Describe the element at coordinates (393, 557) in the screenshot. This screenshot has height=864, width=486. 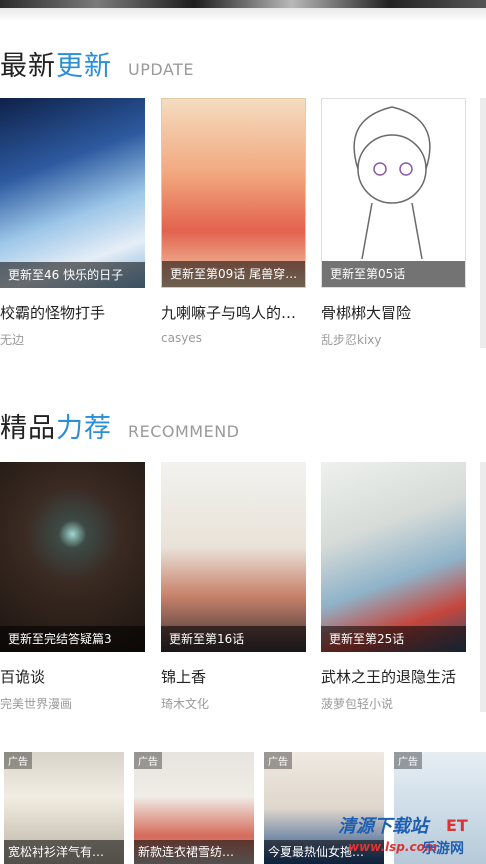
I see `comic-cover: 更新至第25话` at that location.